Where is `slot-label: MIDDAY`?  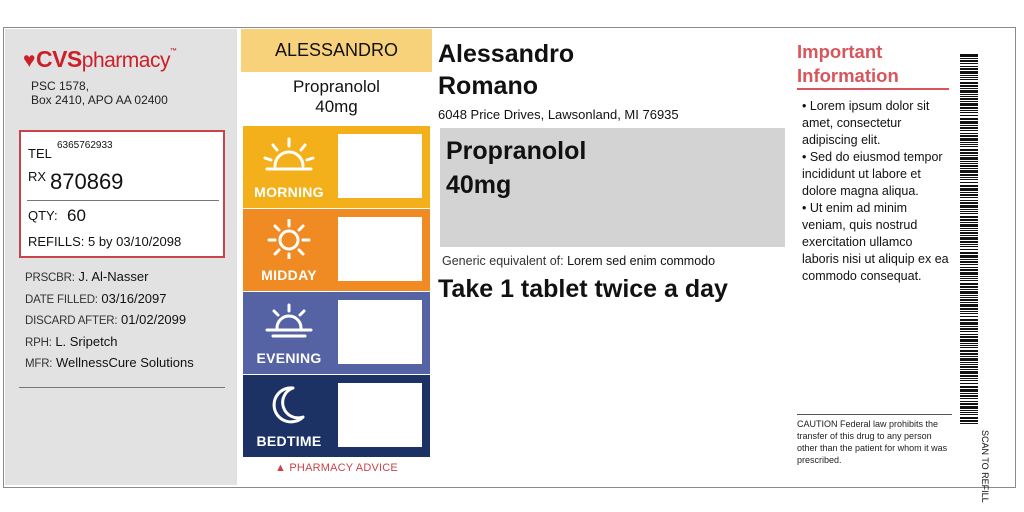 slot-label: MIDDAY is located at coordinates (289, 275).